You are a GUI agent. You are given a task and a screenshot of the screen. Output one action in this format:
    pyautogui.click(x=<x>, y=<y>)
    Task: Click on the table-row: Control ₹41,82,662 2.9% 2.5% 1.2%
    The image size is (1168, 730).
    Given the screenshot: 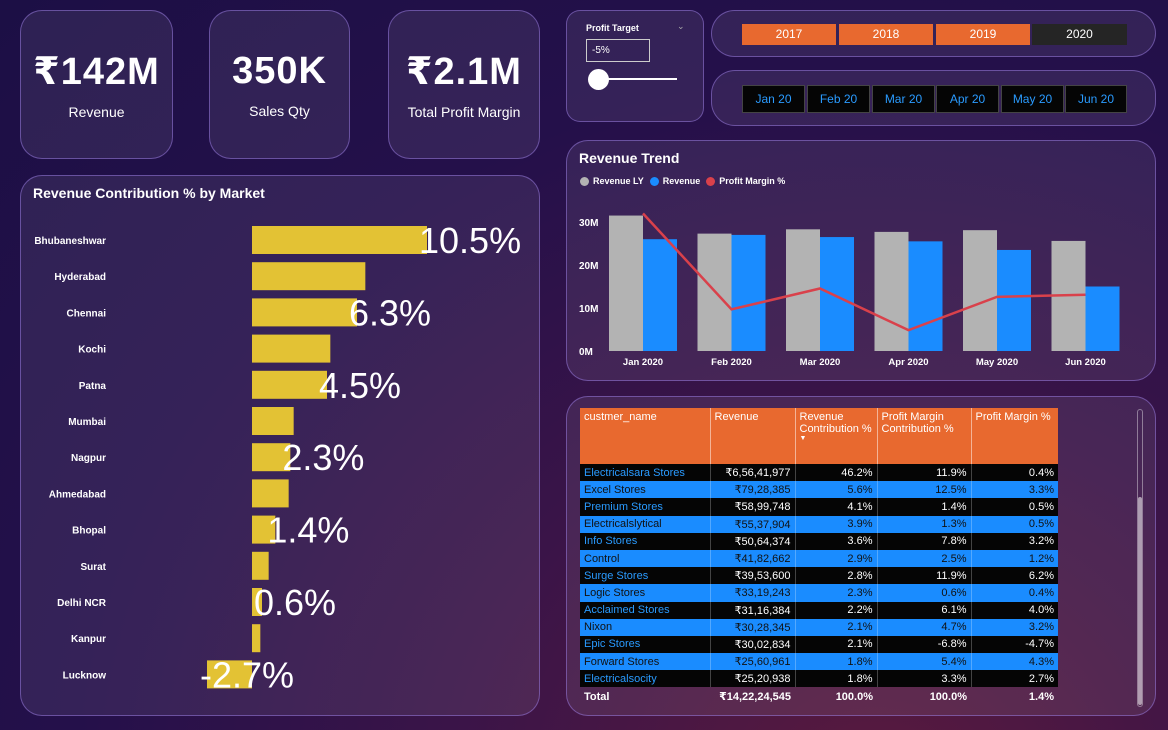 What is the action you would take?
    pyautogui.click(x=819, y=558)
    